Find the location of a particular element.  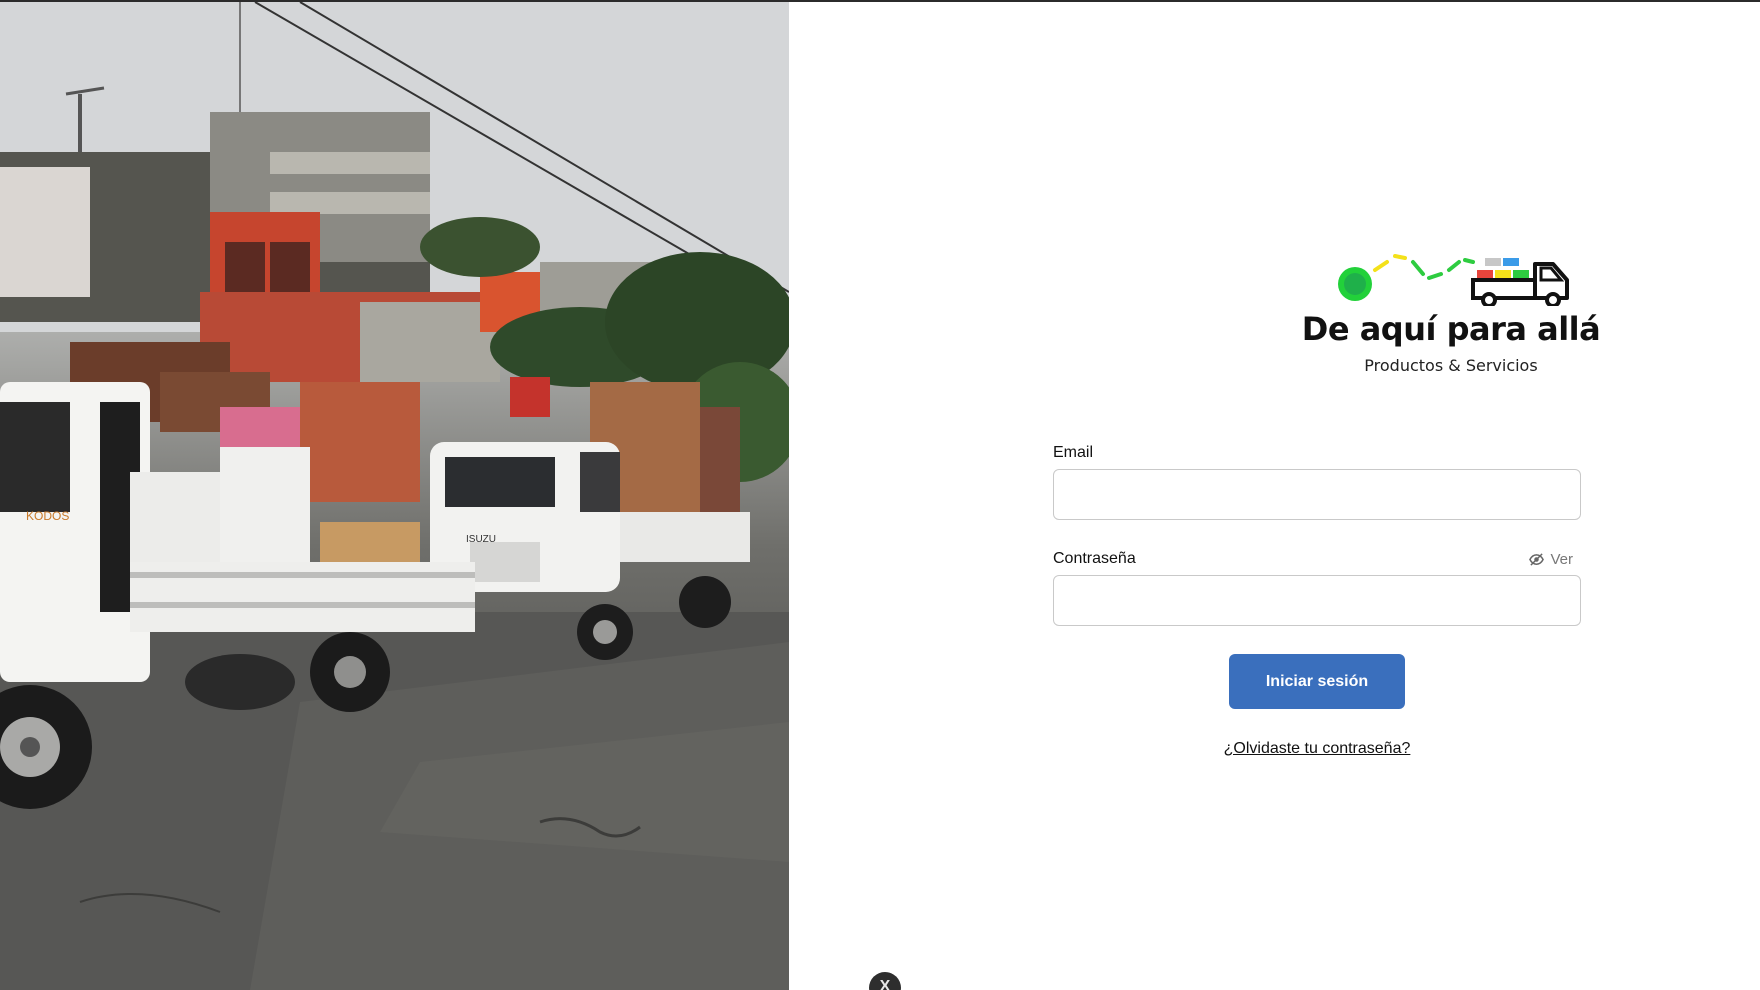

email-label-row: Email is located at coordinates (1317, 453).